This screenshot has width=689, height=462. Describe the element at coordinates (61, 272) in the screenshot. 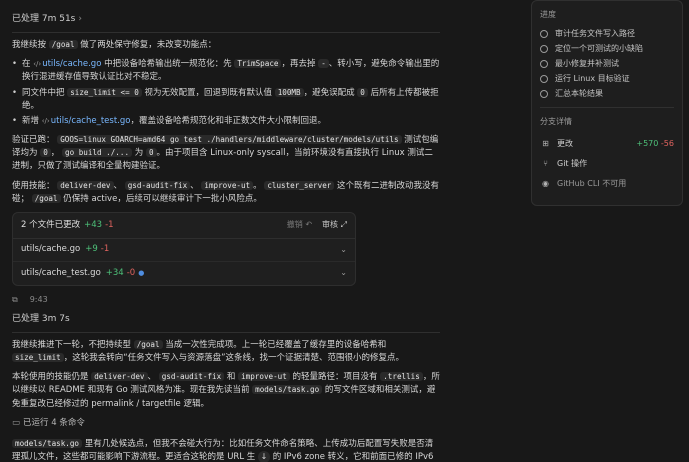

I see `file-name: utils/cache_test.go` at that location.